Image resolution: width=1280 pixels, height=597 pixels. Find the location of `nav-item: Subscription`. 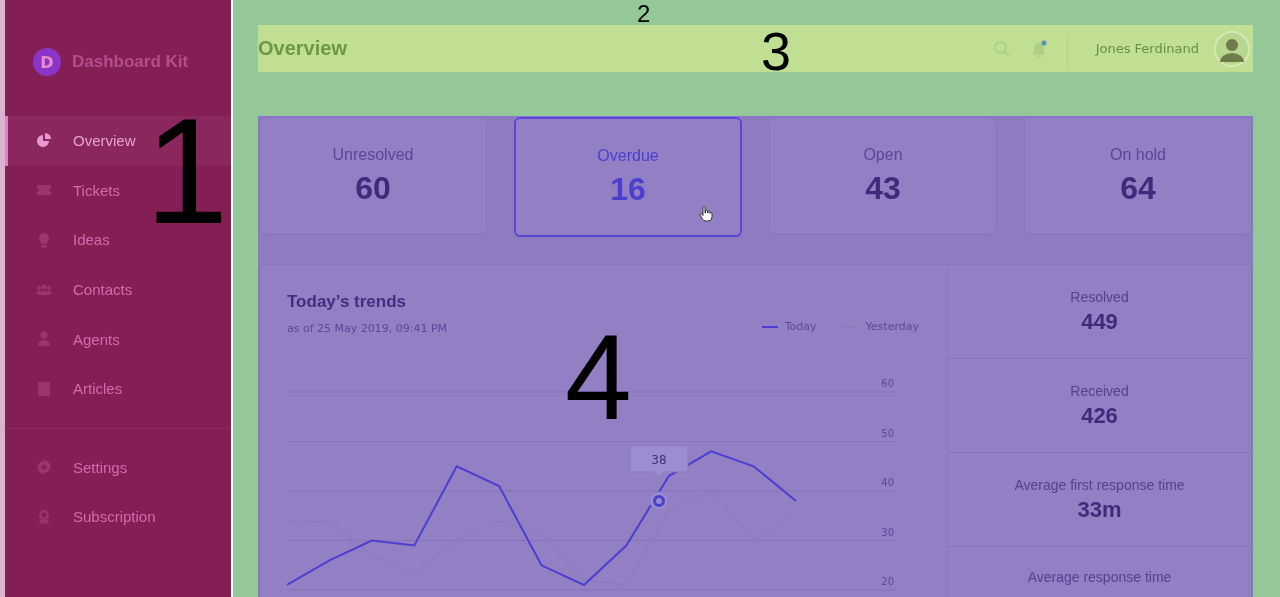

nav-item: Subscription is located at coordinates (118, 517).